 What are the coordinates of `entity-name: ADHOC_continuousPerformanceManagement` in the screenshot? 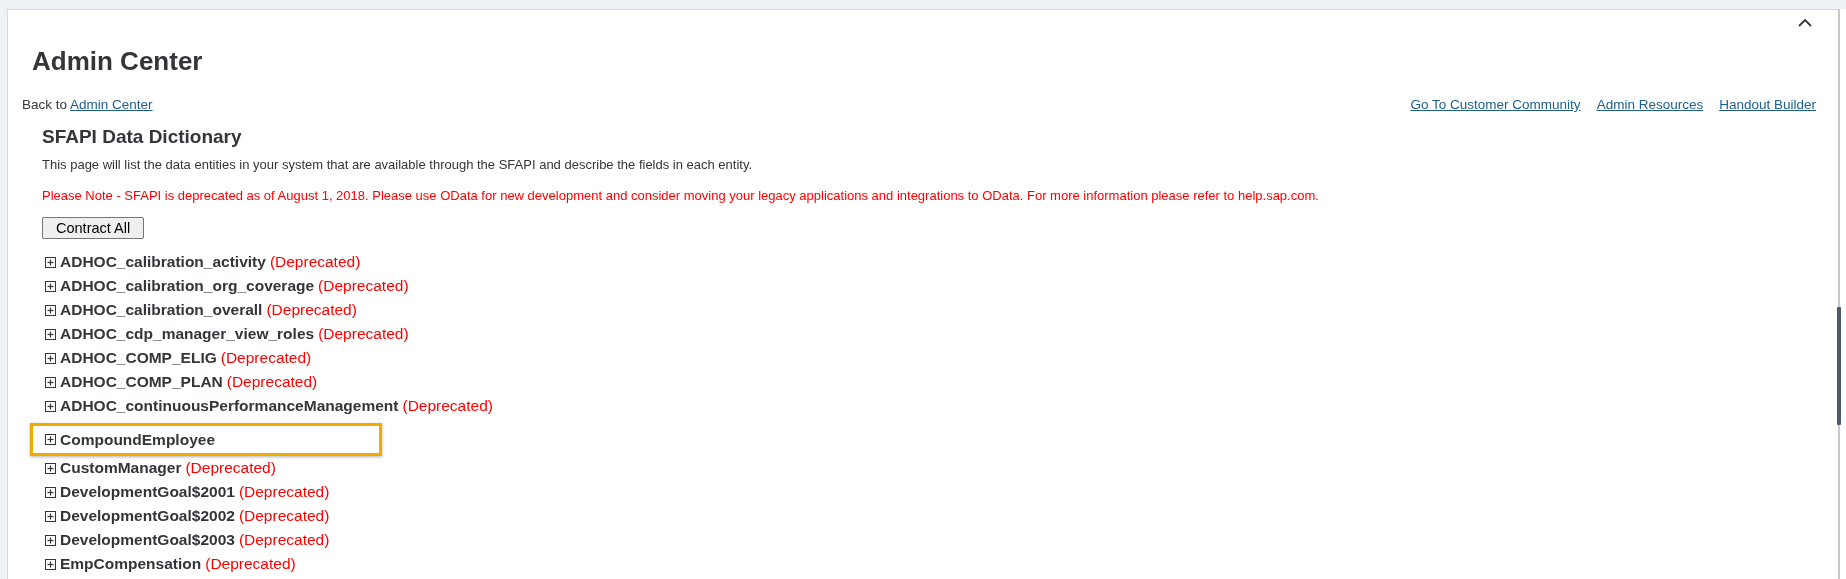 It's located at (229, 406).